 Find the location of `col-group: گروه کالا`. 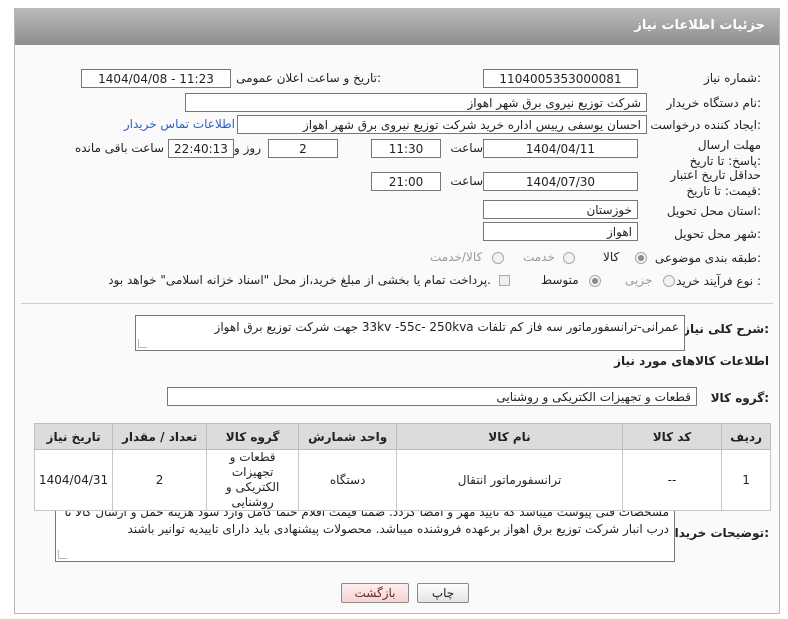

col-group: گروه کالا is located at coordinates (253, 436).